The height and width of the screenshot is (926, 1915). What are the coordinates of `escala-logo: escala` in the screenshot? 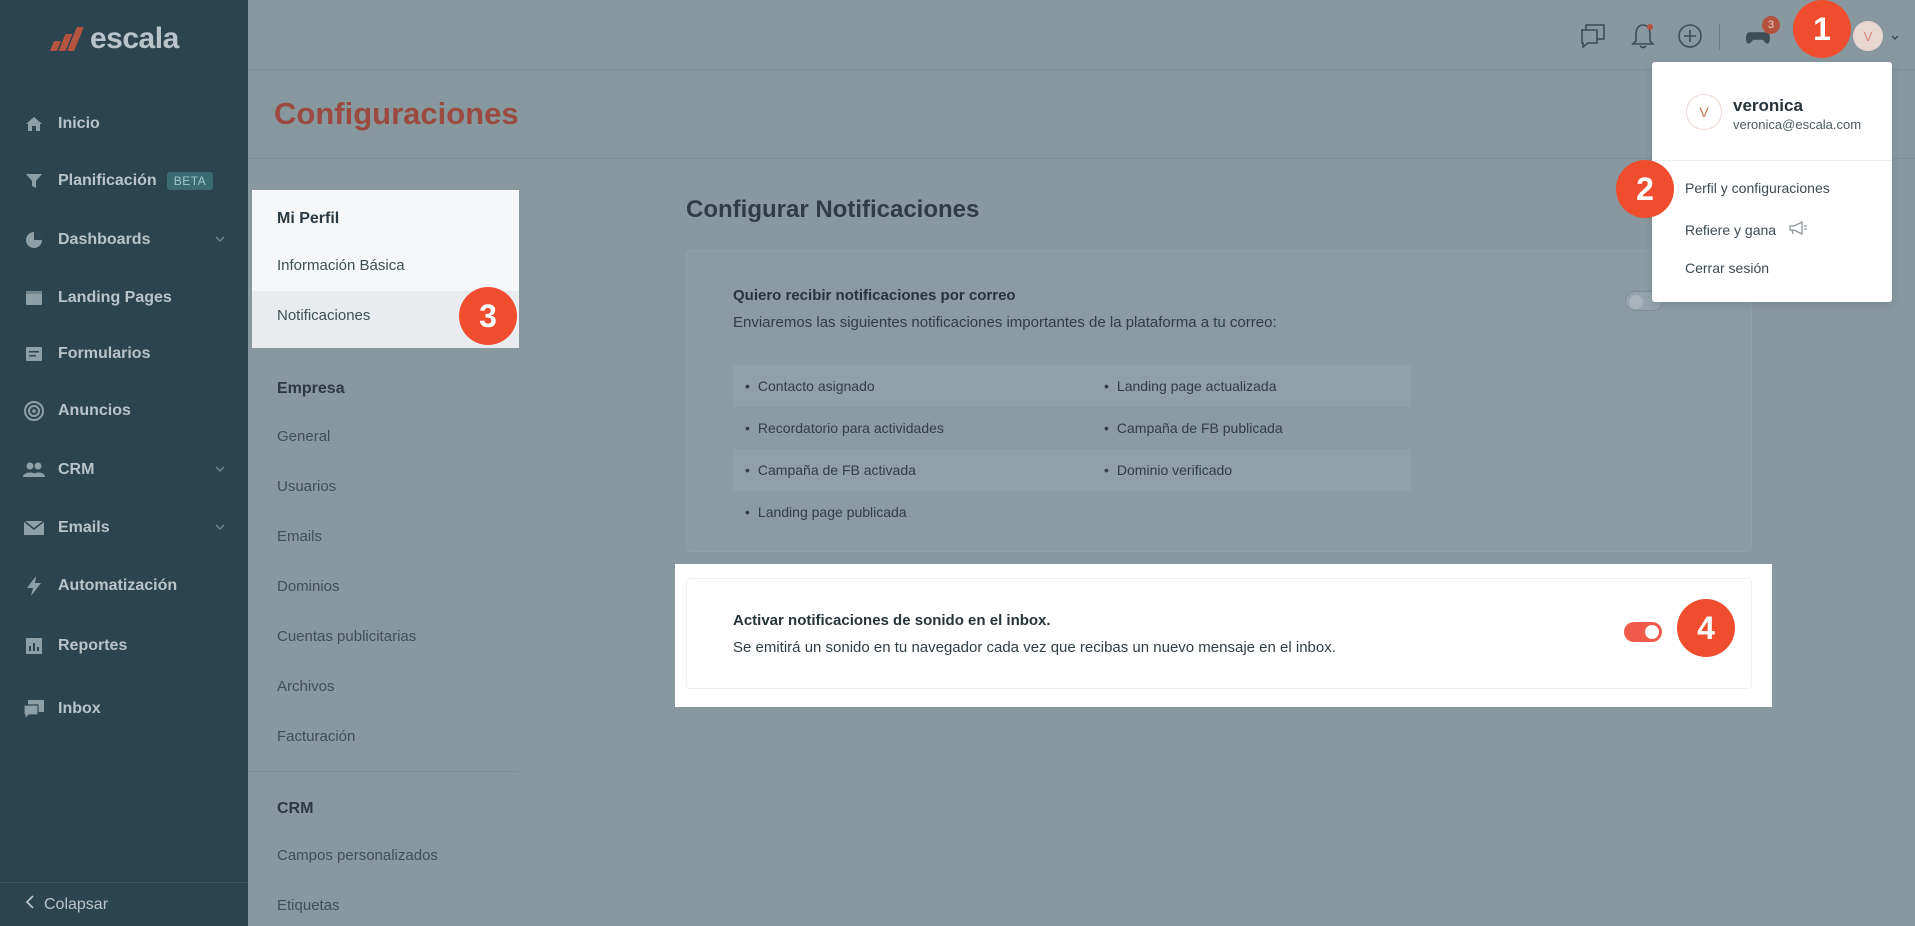 It's located at (113, 39).